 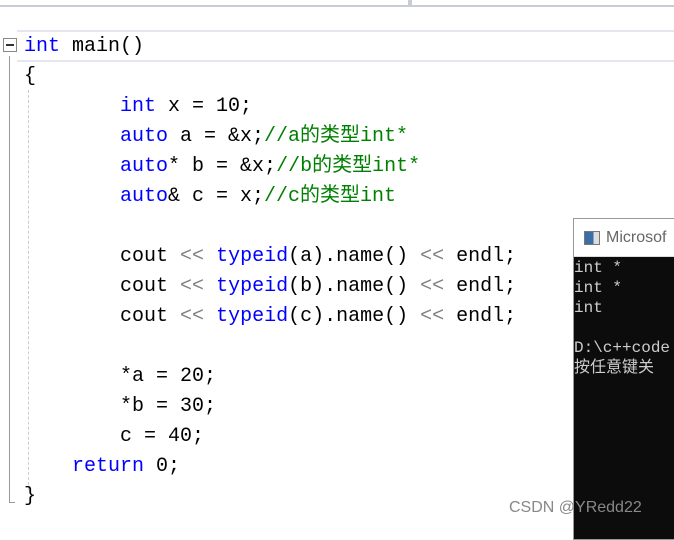 I want to click on code-token: {, so click(x=30, y=76).